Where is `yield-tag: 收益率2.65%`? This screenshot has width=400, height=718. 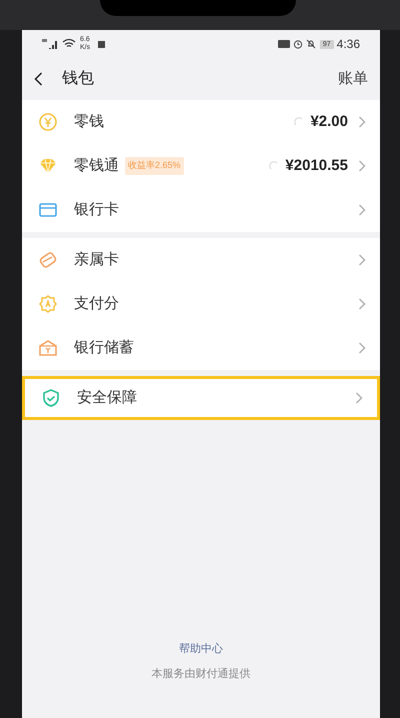
yield-tag: 收益率2.65% is located at coordinates (154, 166).